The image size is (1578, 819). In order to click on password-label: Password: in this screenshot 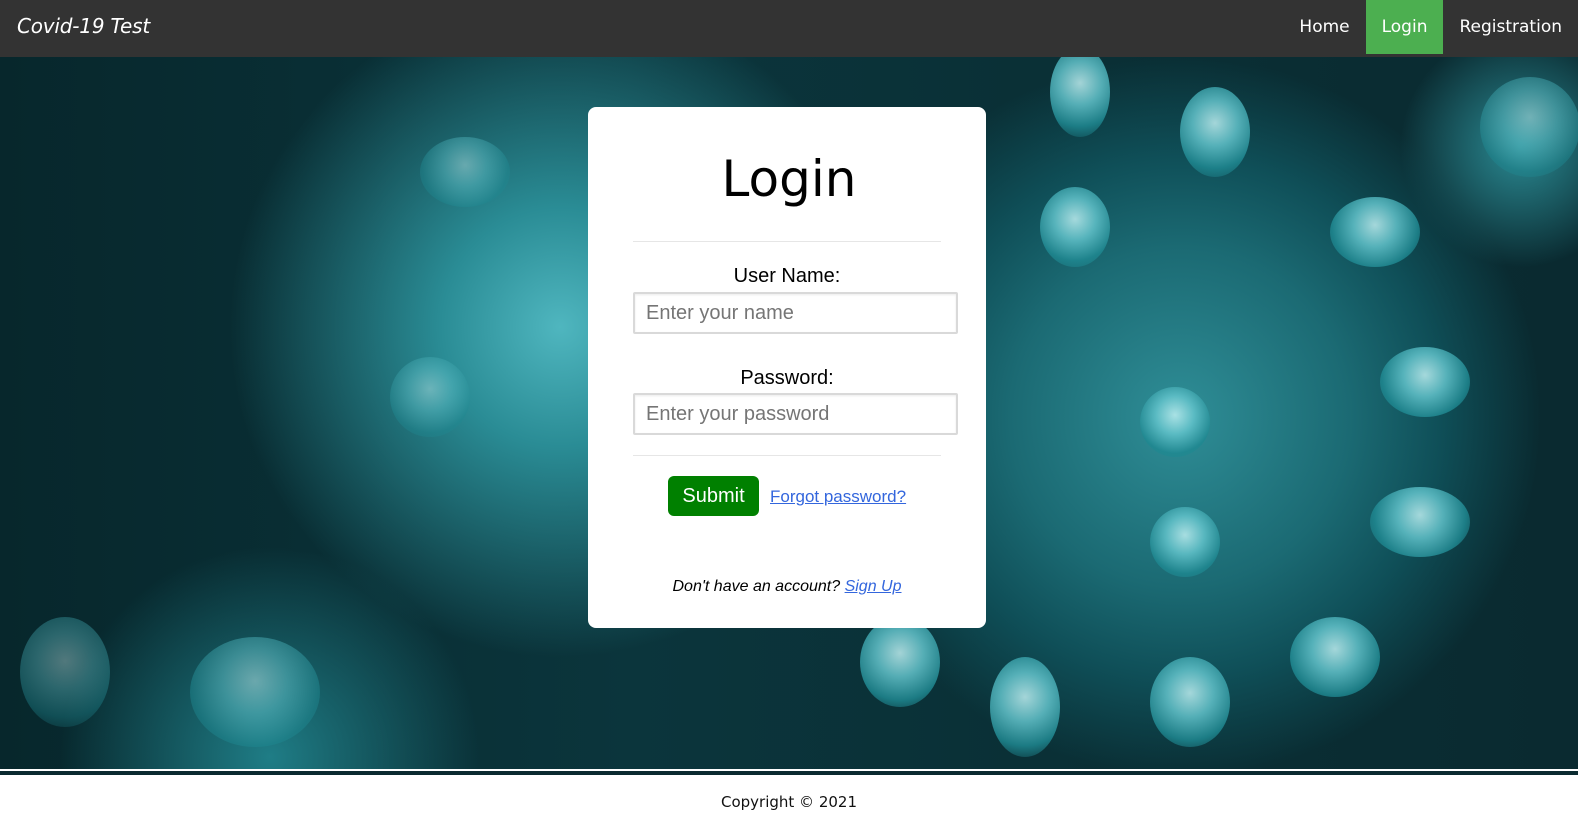, I will do `click(787, 378)`.